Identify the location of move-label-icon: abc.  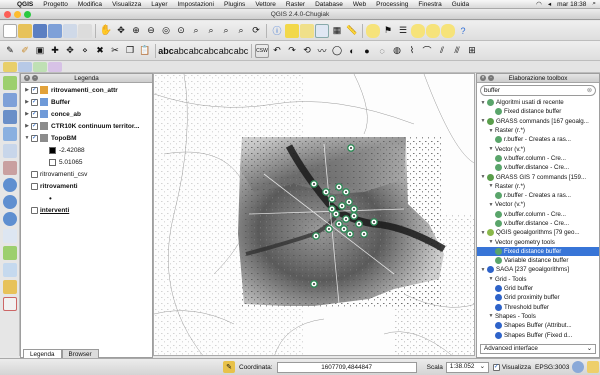
(211, 51).